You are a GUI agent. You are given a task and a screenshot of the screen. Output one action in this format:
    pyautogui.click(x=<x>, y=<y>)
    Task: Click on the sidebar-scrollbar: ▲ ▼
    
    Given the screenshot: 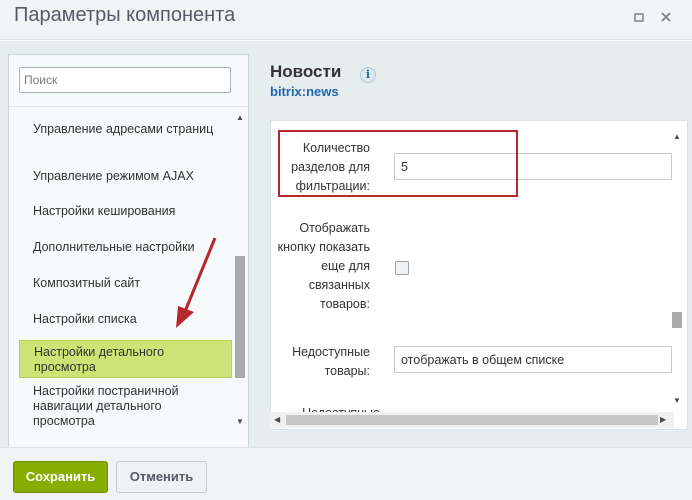 What is the action you would take?
    pyautogui.click(x=240, y=290)
    